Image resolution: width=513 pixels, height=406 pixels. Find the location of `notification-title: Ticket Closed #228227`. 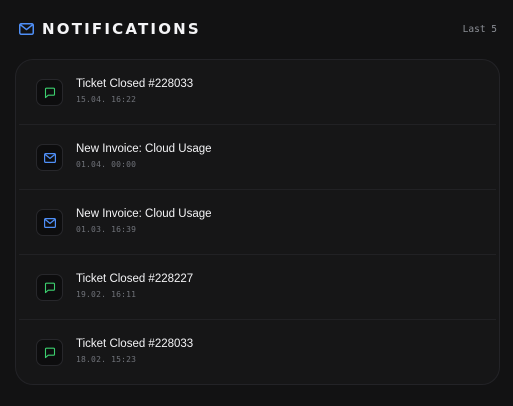

notification-title: Ticket Closed #228227 is located at coordinates (135, 279).